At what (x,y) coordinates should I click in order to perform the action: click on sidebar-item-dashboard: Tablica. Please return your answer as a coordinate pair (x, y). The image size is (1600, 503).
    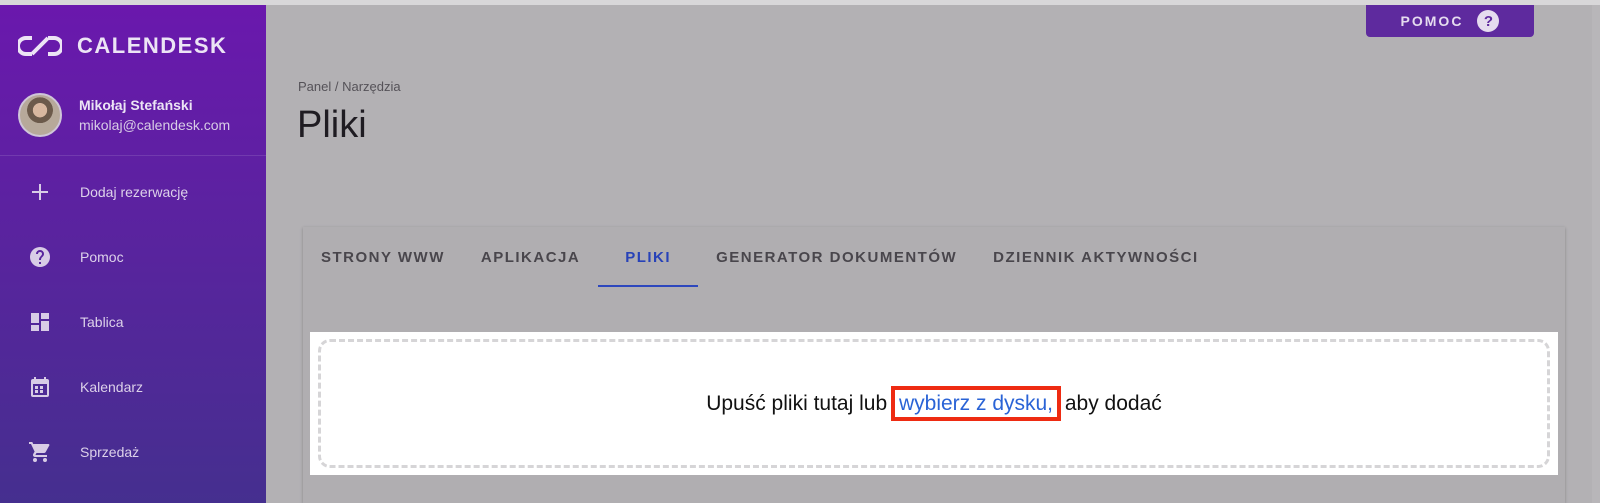
    Looking at the image, I should click on (133, 322).